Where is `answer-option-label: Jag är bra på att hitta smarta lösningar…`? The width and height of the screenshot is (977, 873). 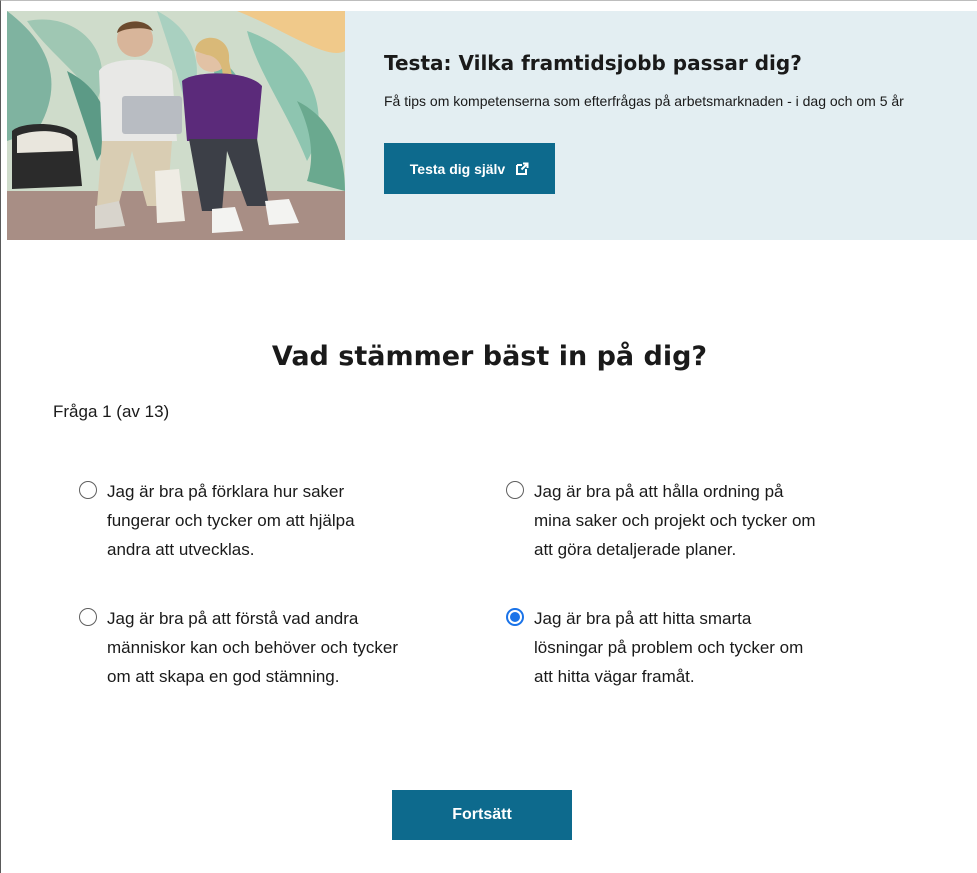
answer-option-label: Jag är bra på att hitta smarta lösningar… is located at coordinates (669, 647).